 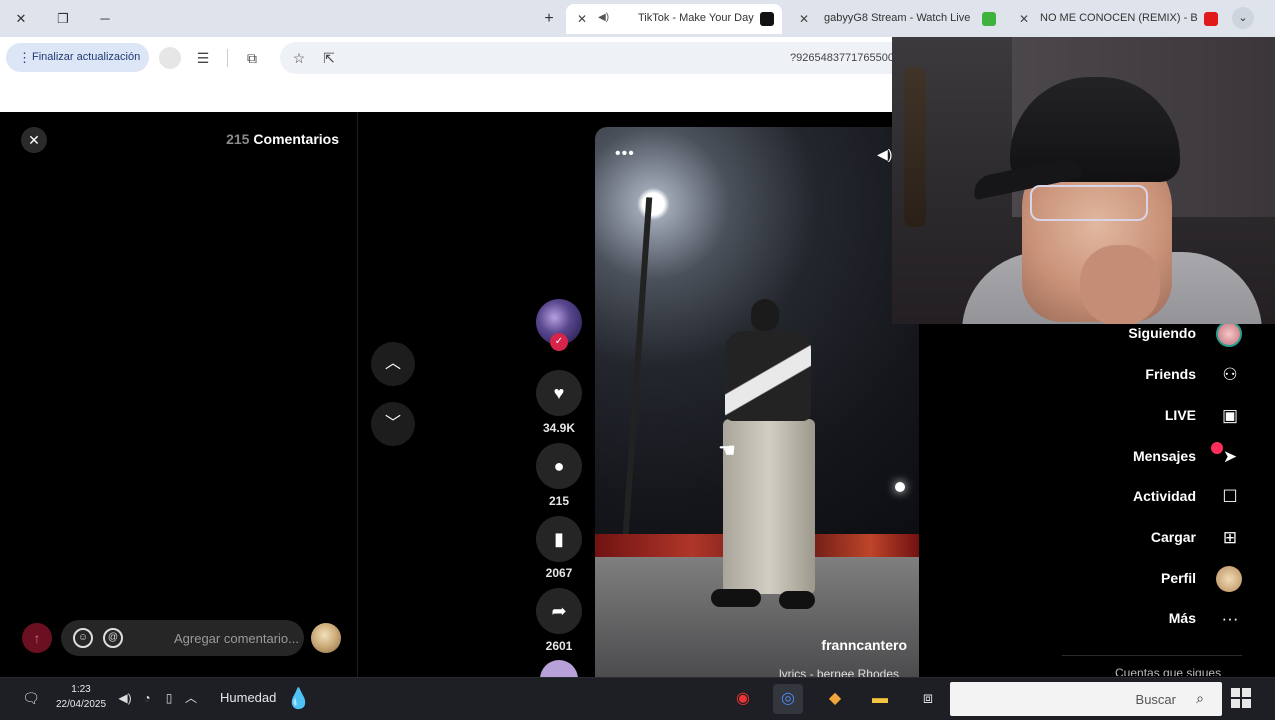 I want to click on upload-icon: ⊞, so click(x=1230, y=537).